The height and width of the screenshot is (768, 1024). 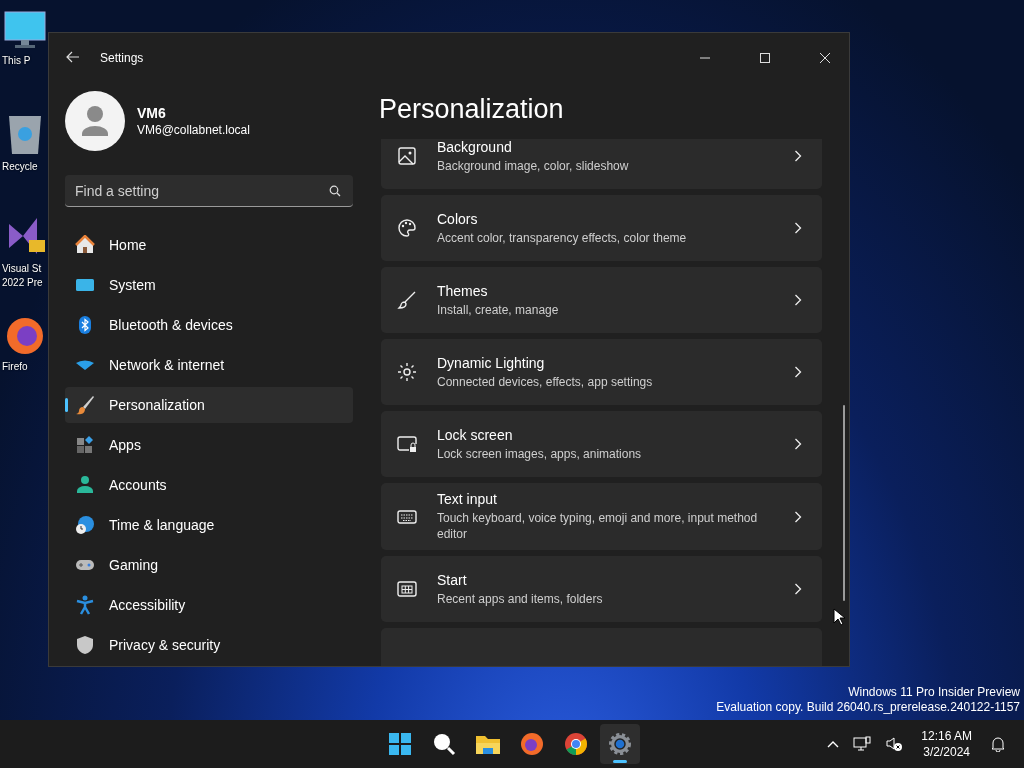 I want to click on nav-item: Network & internet, so click(x=209, y=365).